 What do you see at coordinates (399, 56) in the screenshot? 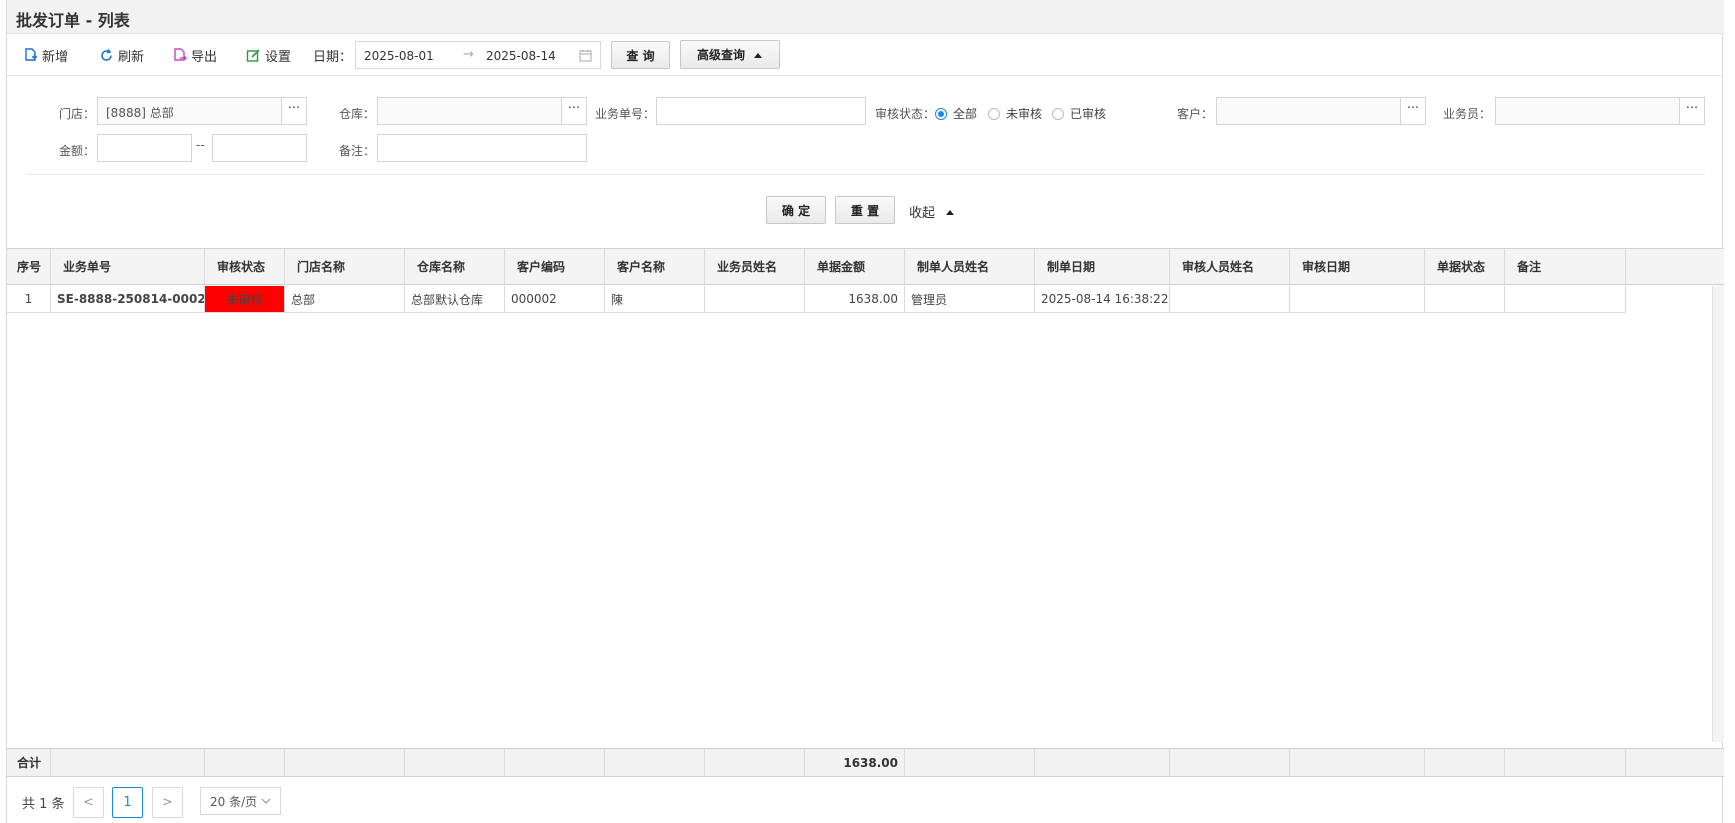
I see `date-from-input: 2025-08-01` at bounding box center [399, 56].